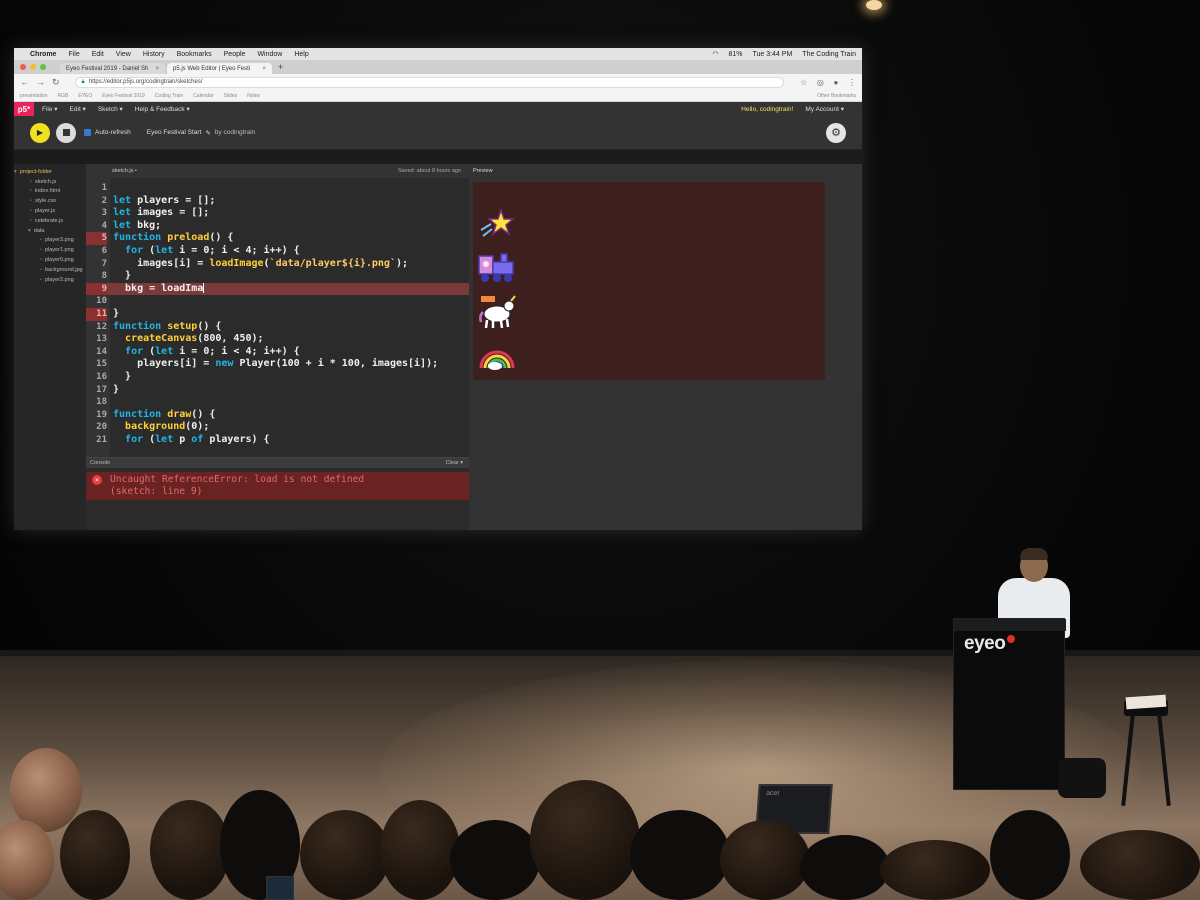 This screenshot has height=900, width=1200. Describe the element at coordinates (123, 96) in the screenshot. I see `bookmark-item: Eyeo Festival 2019` at that location.